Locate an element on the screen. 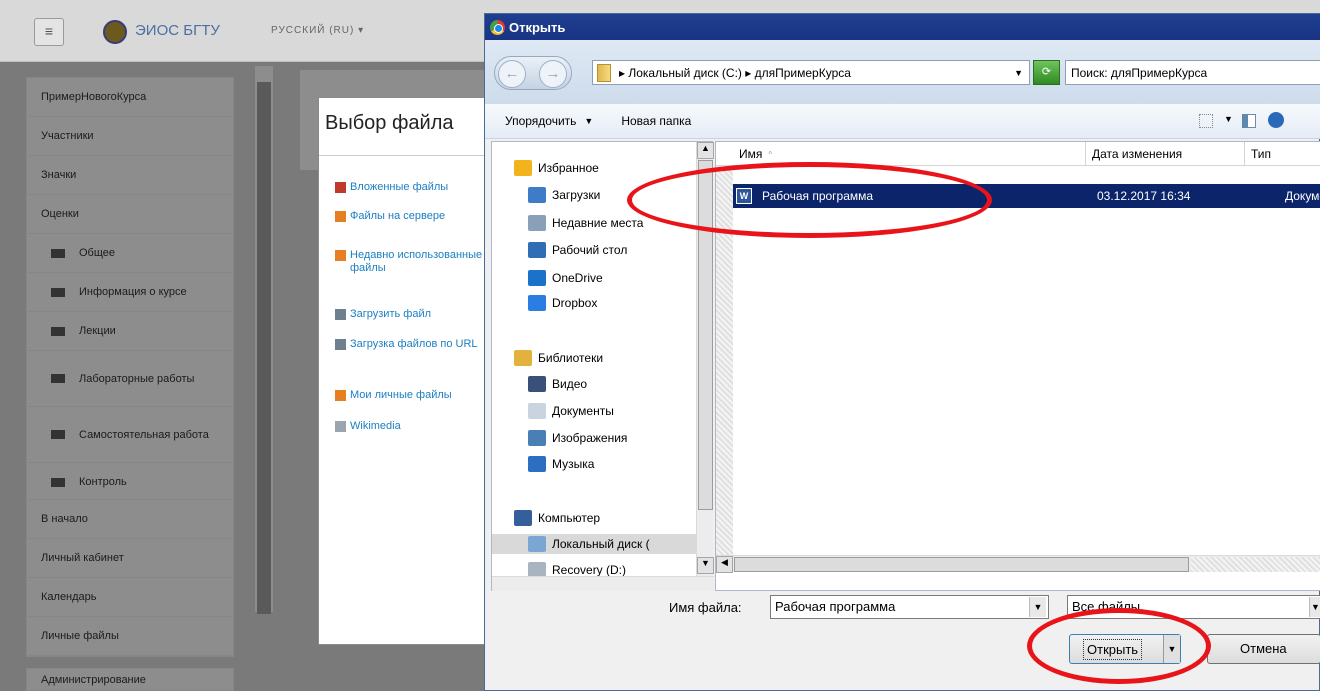  address-bar: ▸ Локальный диск (C:) ▸ дляПримерКурса ▼ is located at coordinates (811, 72).